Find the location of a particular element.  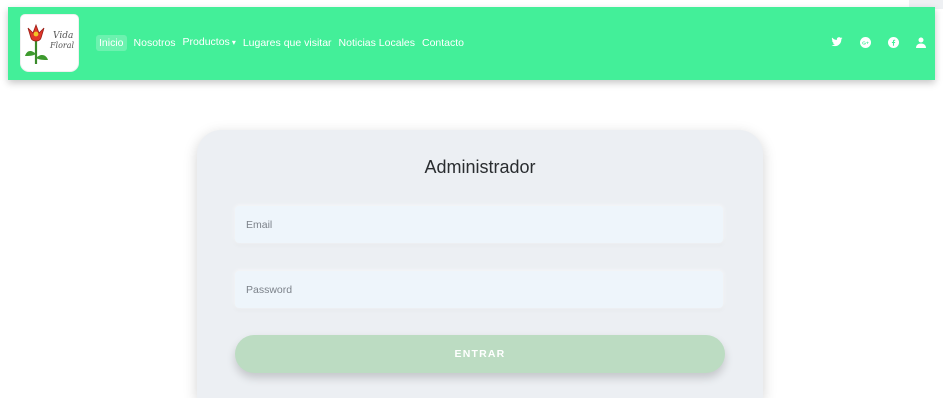

google-plus-icon: G+ is located at coordinates (865, 42).